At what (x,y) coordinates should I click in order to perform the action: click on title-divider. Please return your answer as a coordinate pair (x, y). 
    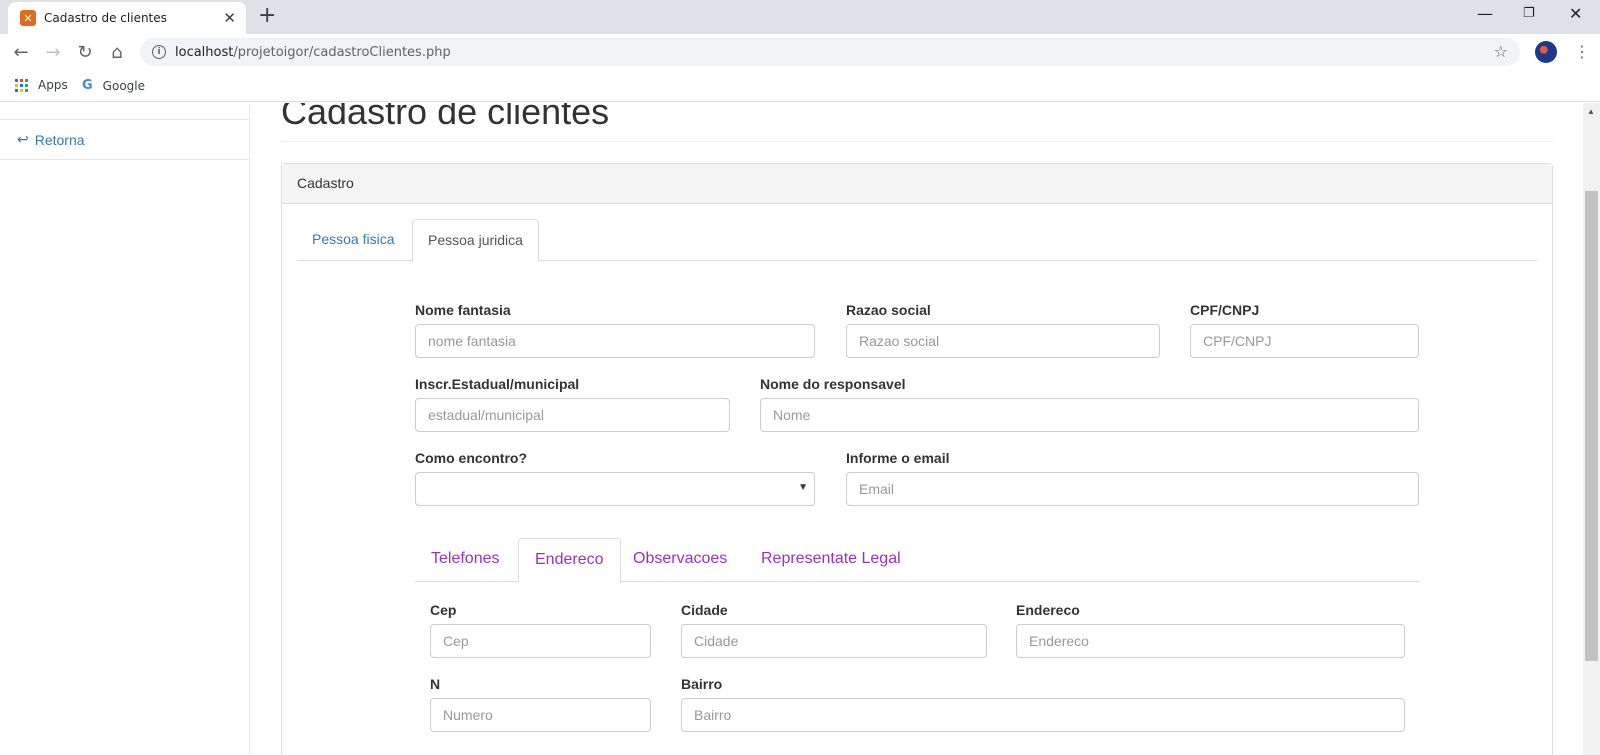
    Looking at the image, I should click on (917, 141).